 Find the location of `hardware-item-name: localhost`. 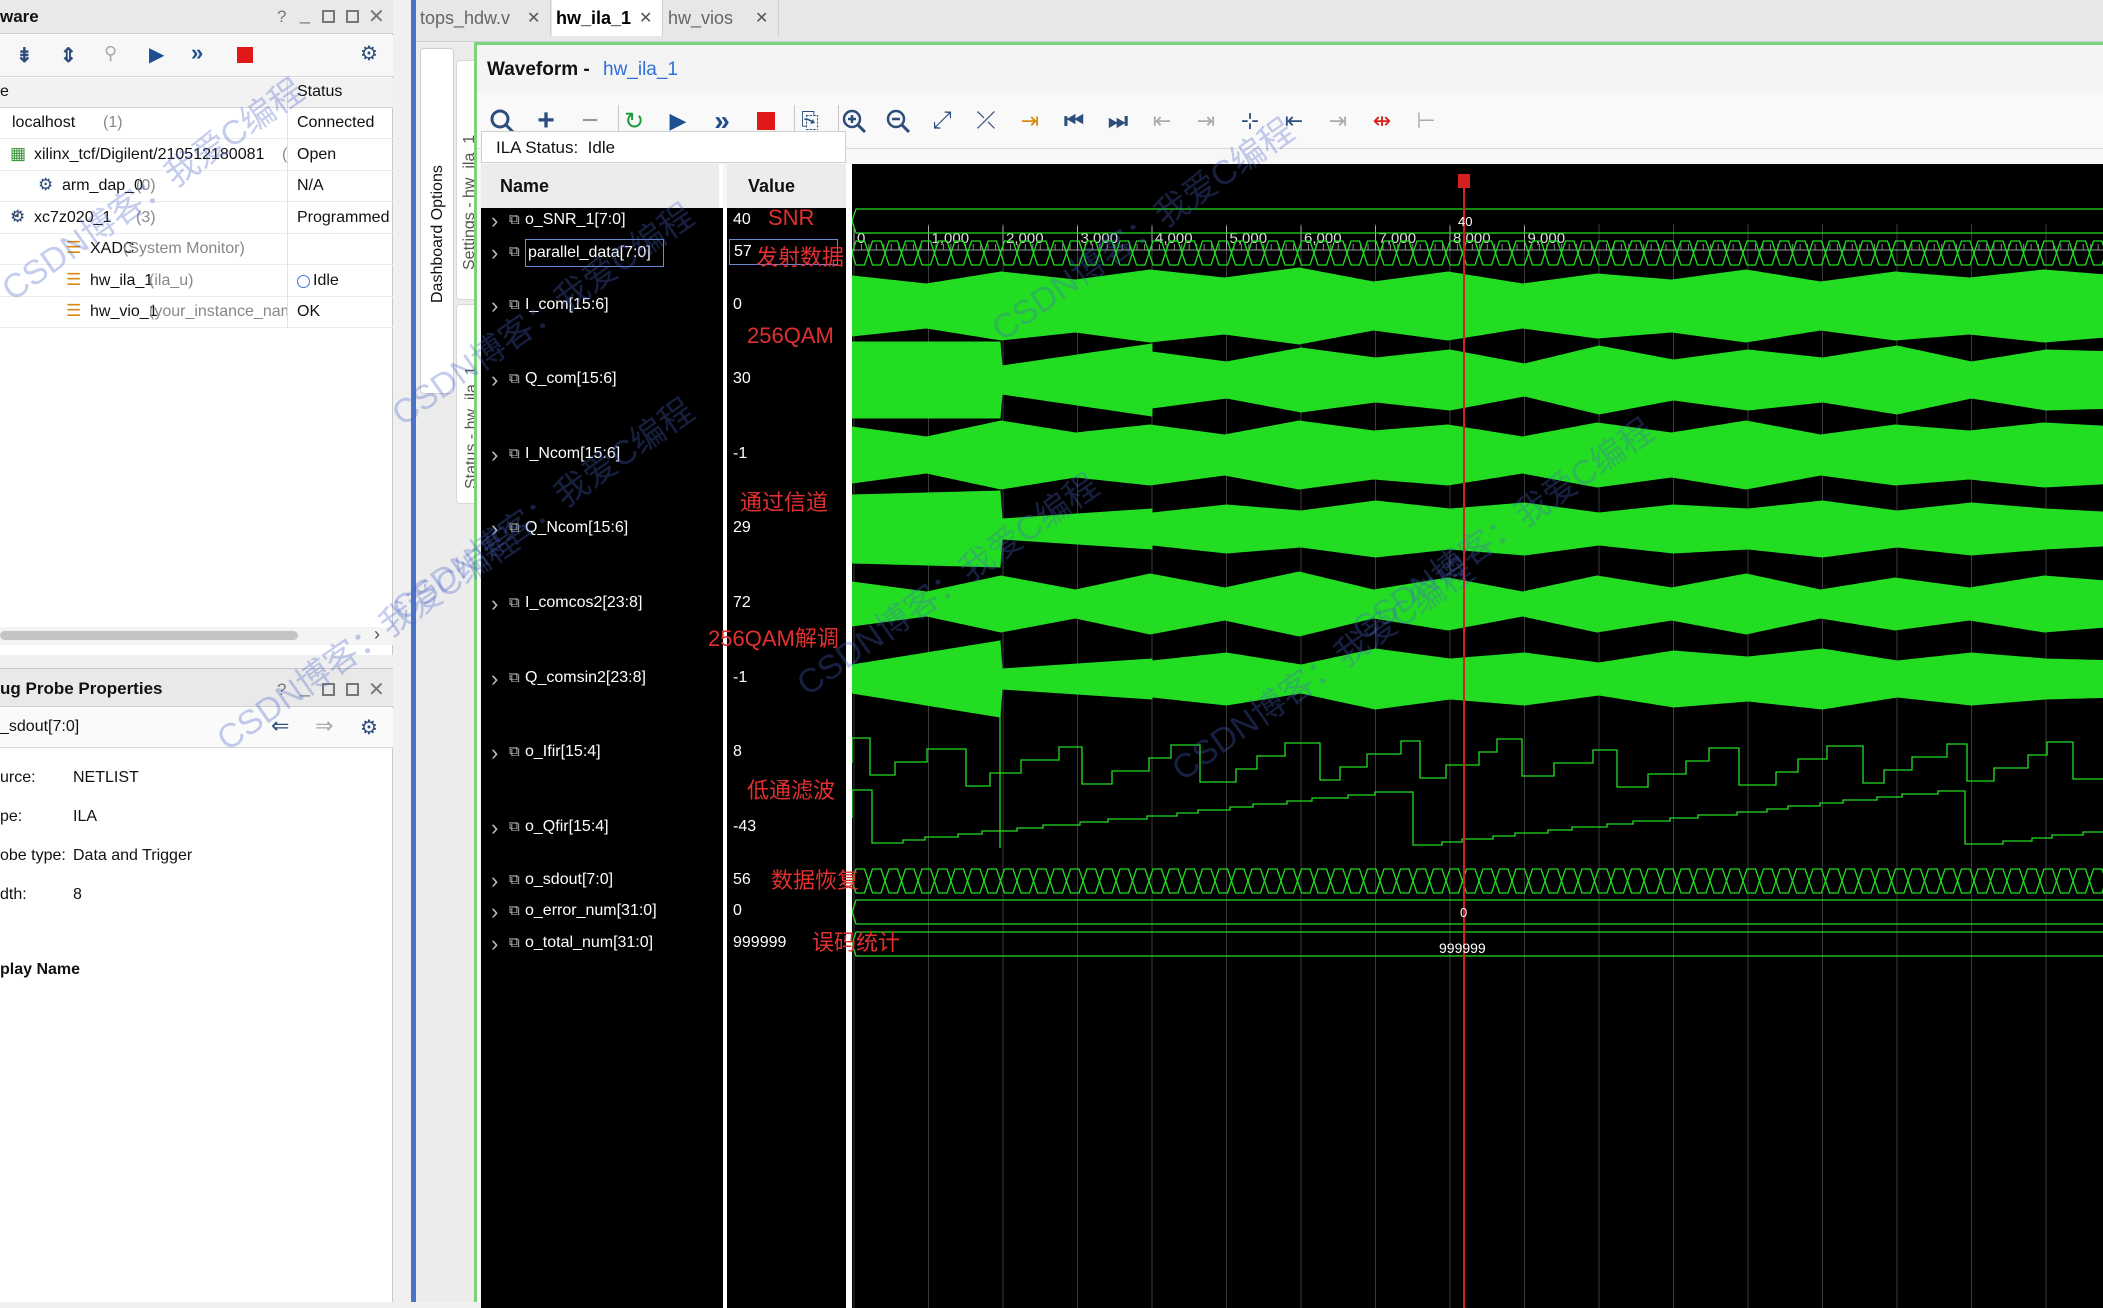

hardware-item-name: localhost is located at coordinates (43, 123).